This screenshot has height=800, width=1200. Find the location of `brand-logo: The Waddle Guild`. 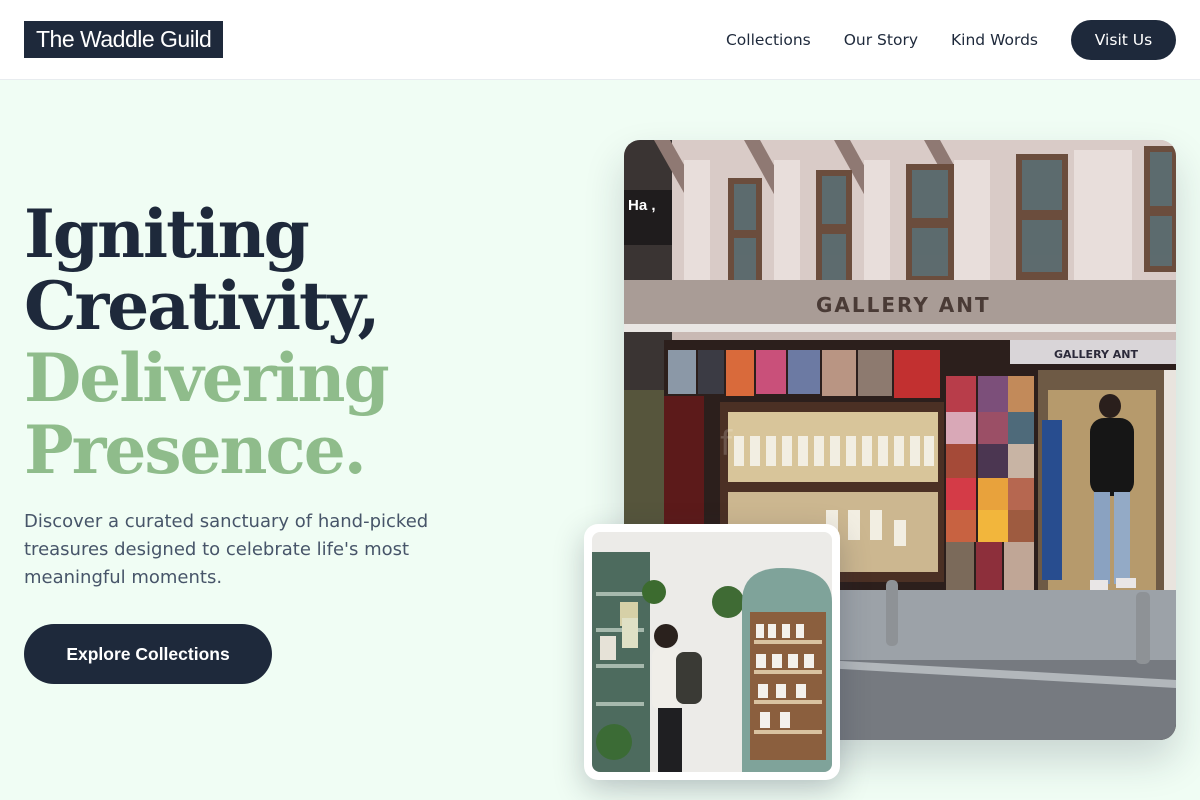

brand-logo: The Waddle Guild is located at coordinates (124, 39).